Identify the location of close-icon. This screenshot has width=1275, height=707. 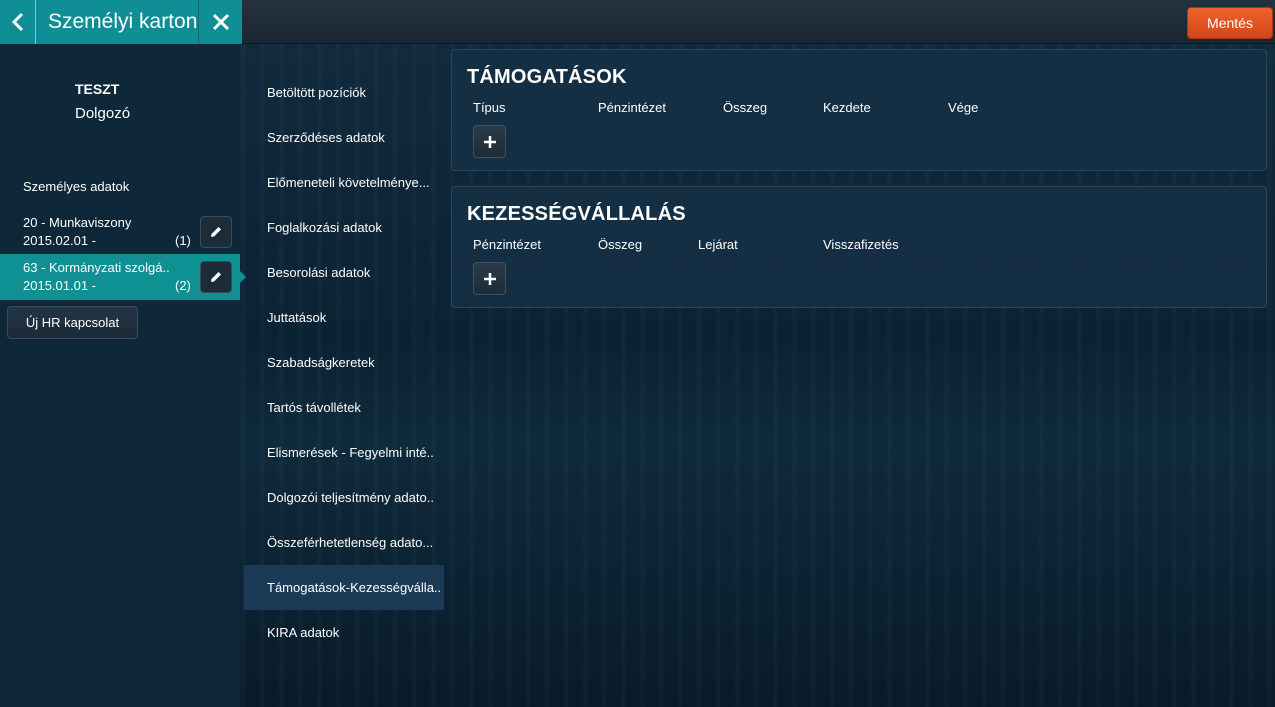
(220, 22).